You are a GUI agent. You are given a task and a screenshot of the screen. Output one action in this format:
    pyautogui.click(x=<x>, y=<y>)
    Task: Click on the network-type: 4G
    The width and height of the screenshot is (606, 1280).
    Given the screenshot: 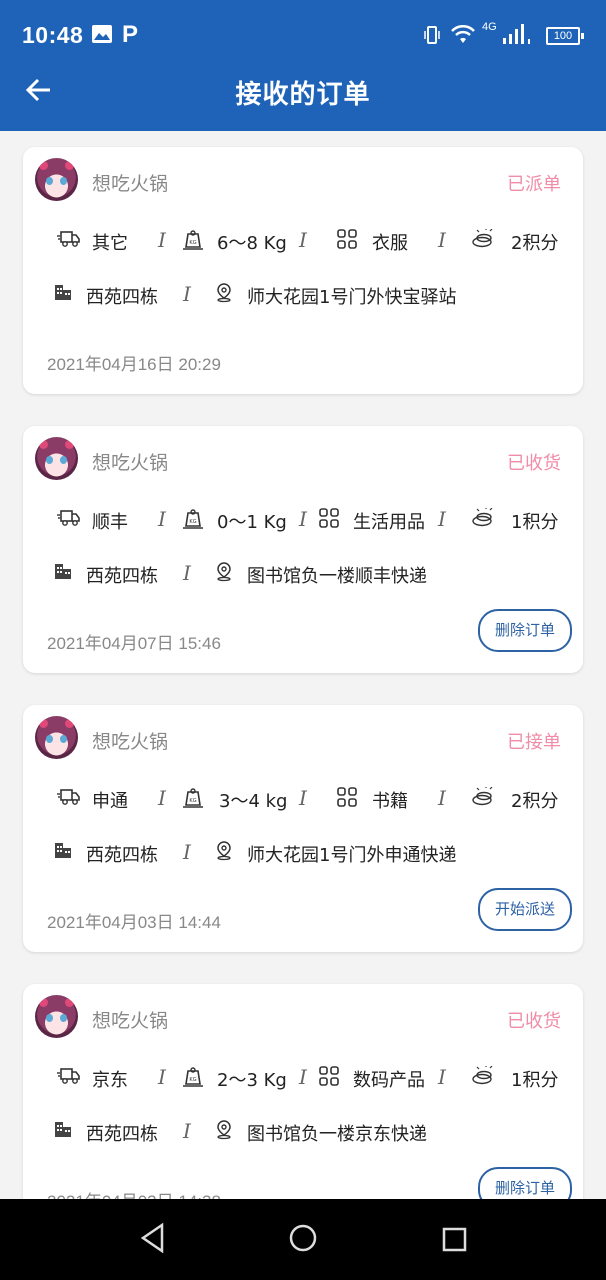 What is the action you would take?
    pyautogui.click(x=489, y=27)
    